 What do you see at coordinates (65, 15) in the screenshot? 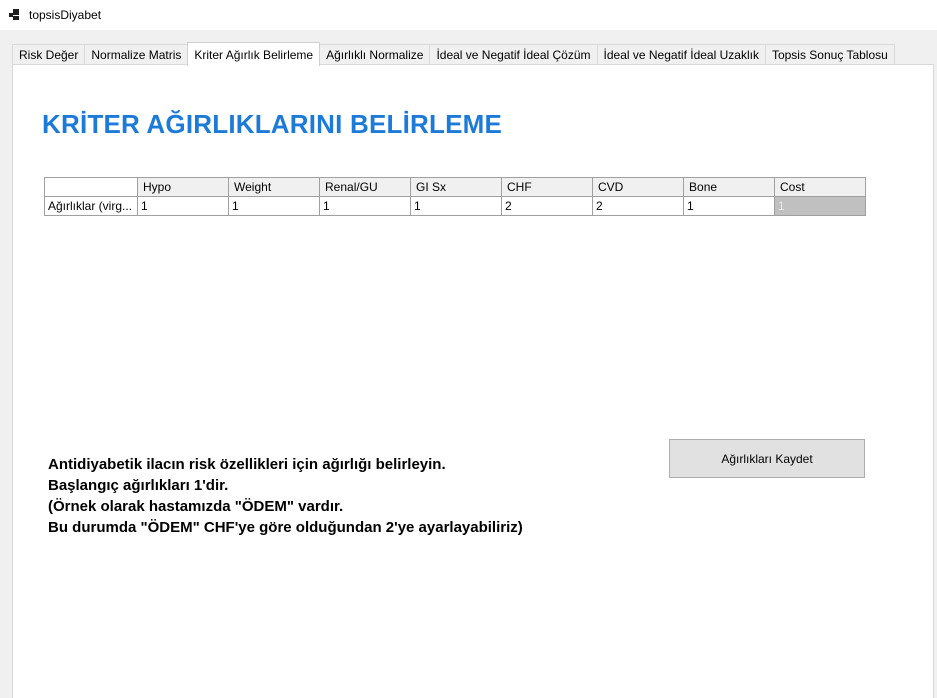
I see `window-title: topsisDiyabet` at bounding box center [65, 15].